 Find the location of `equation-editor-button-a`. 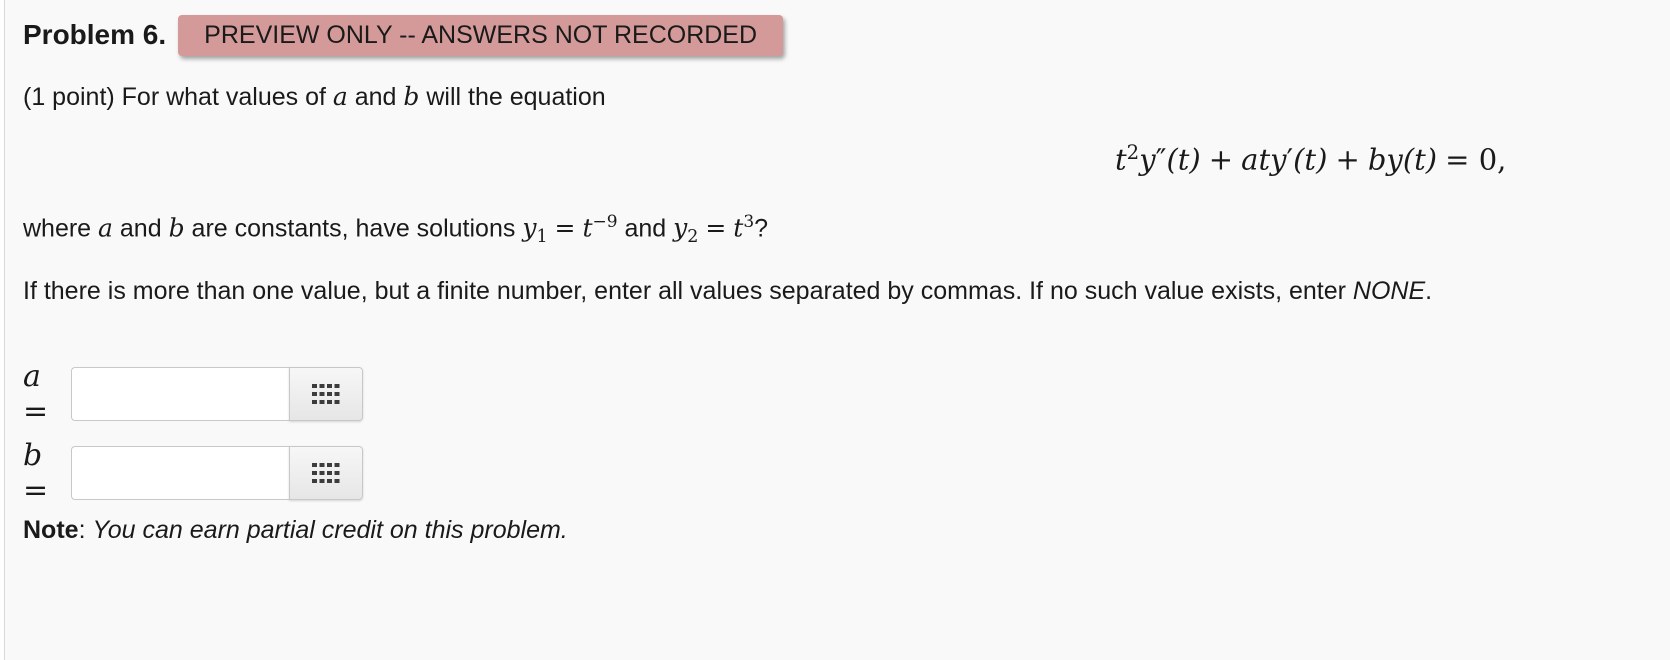

equation-editor-button-a is located at coordinates (326, 394).